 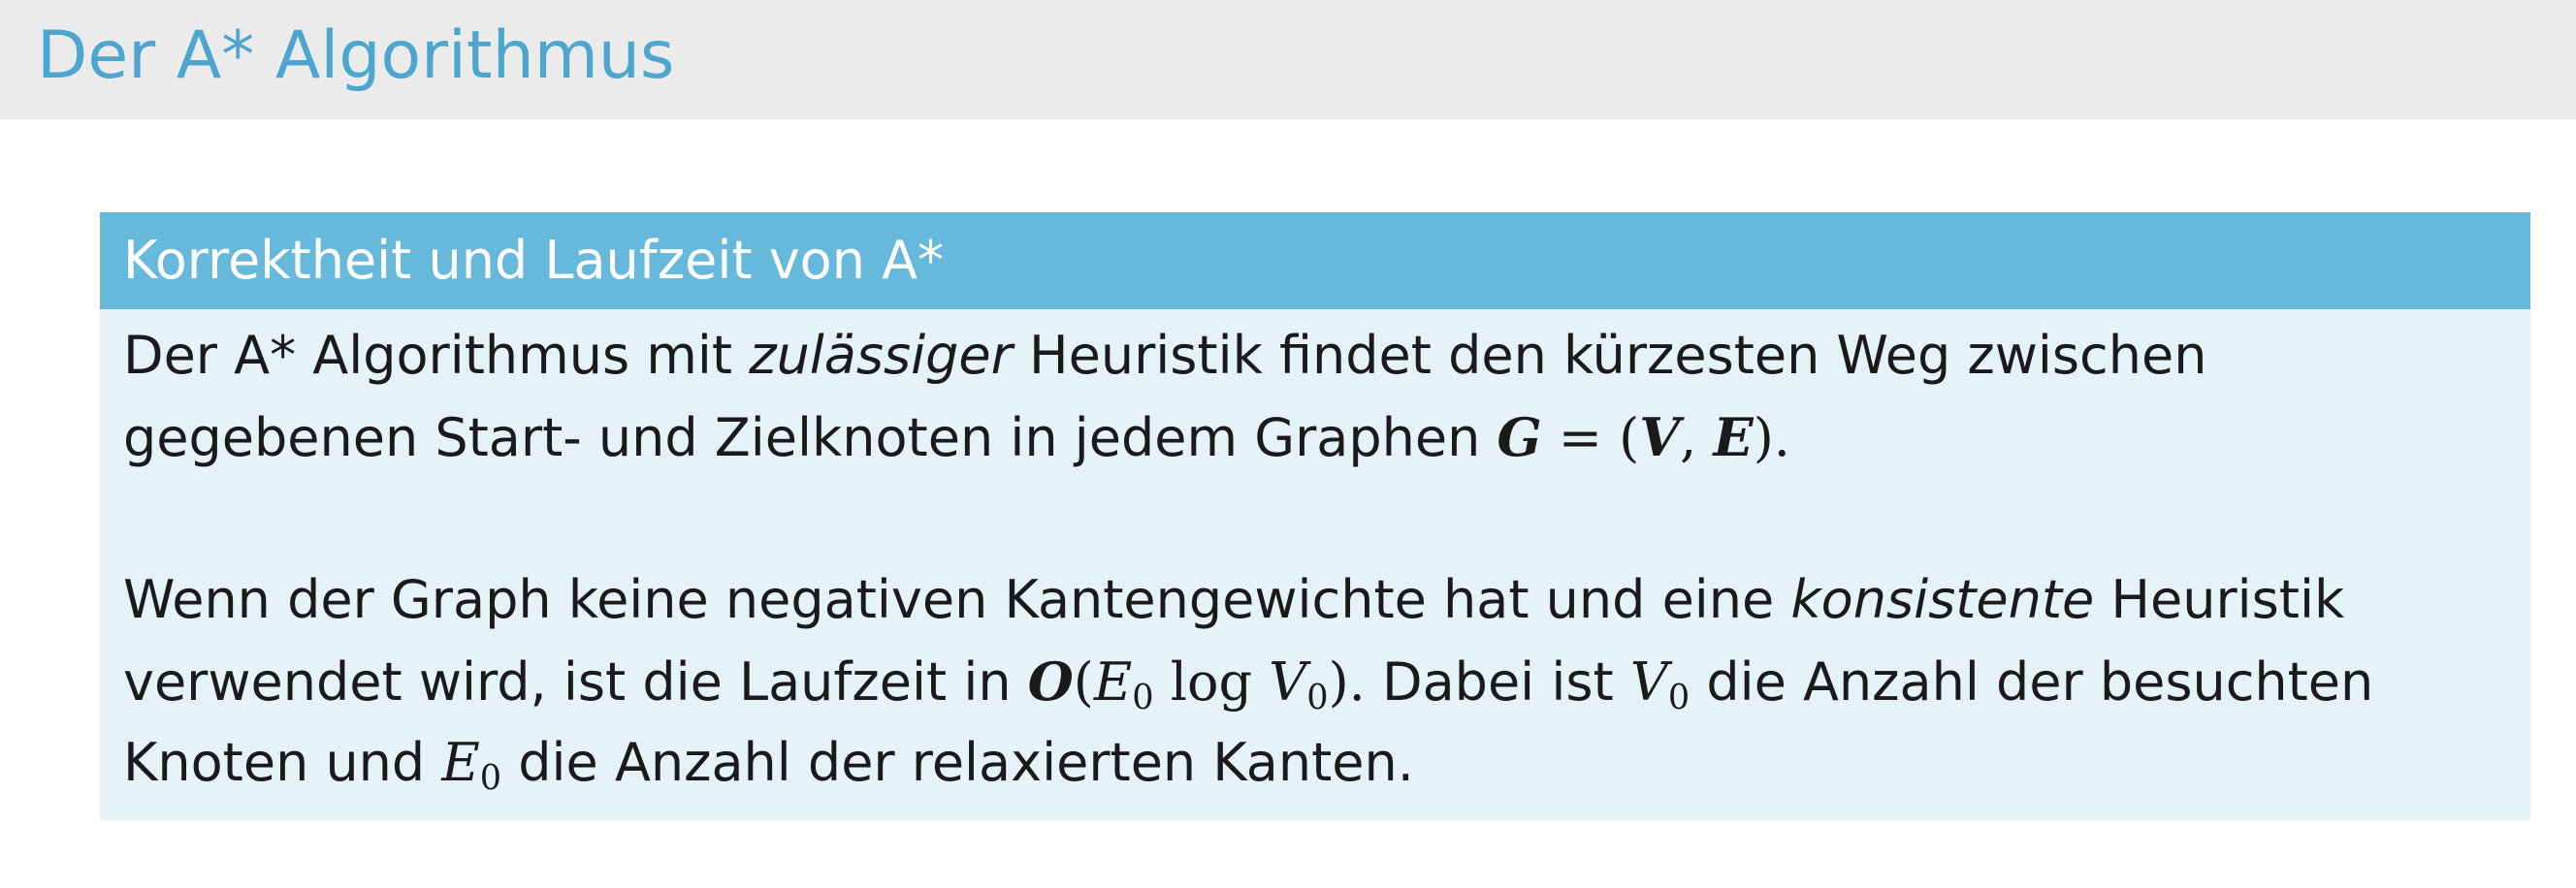 What do you see at coordinates (1590, 437) in the screenshot?
I see `math-eq: = (` at bounding box center [1590, 437].